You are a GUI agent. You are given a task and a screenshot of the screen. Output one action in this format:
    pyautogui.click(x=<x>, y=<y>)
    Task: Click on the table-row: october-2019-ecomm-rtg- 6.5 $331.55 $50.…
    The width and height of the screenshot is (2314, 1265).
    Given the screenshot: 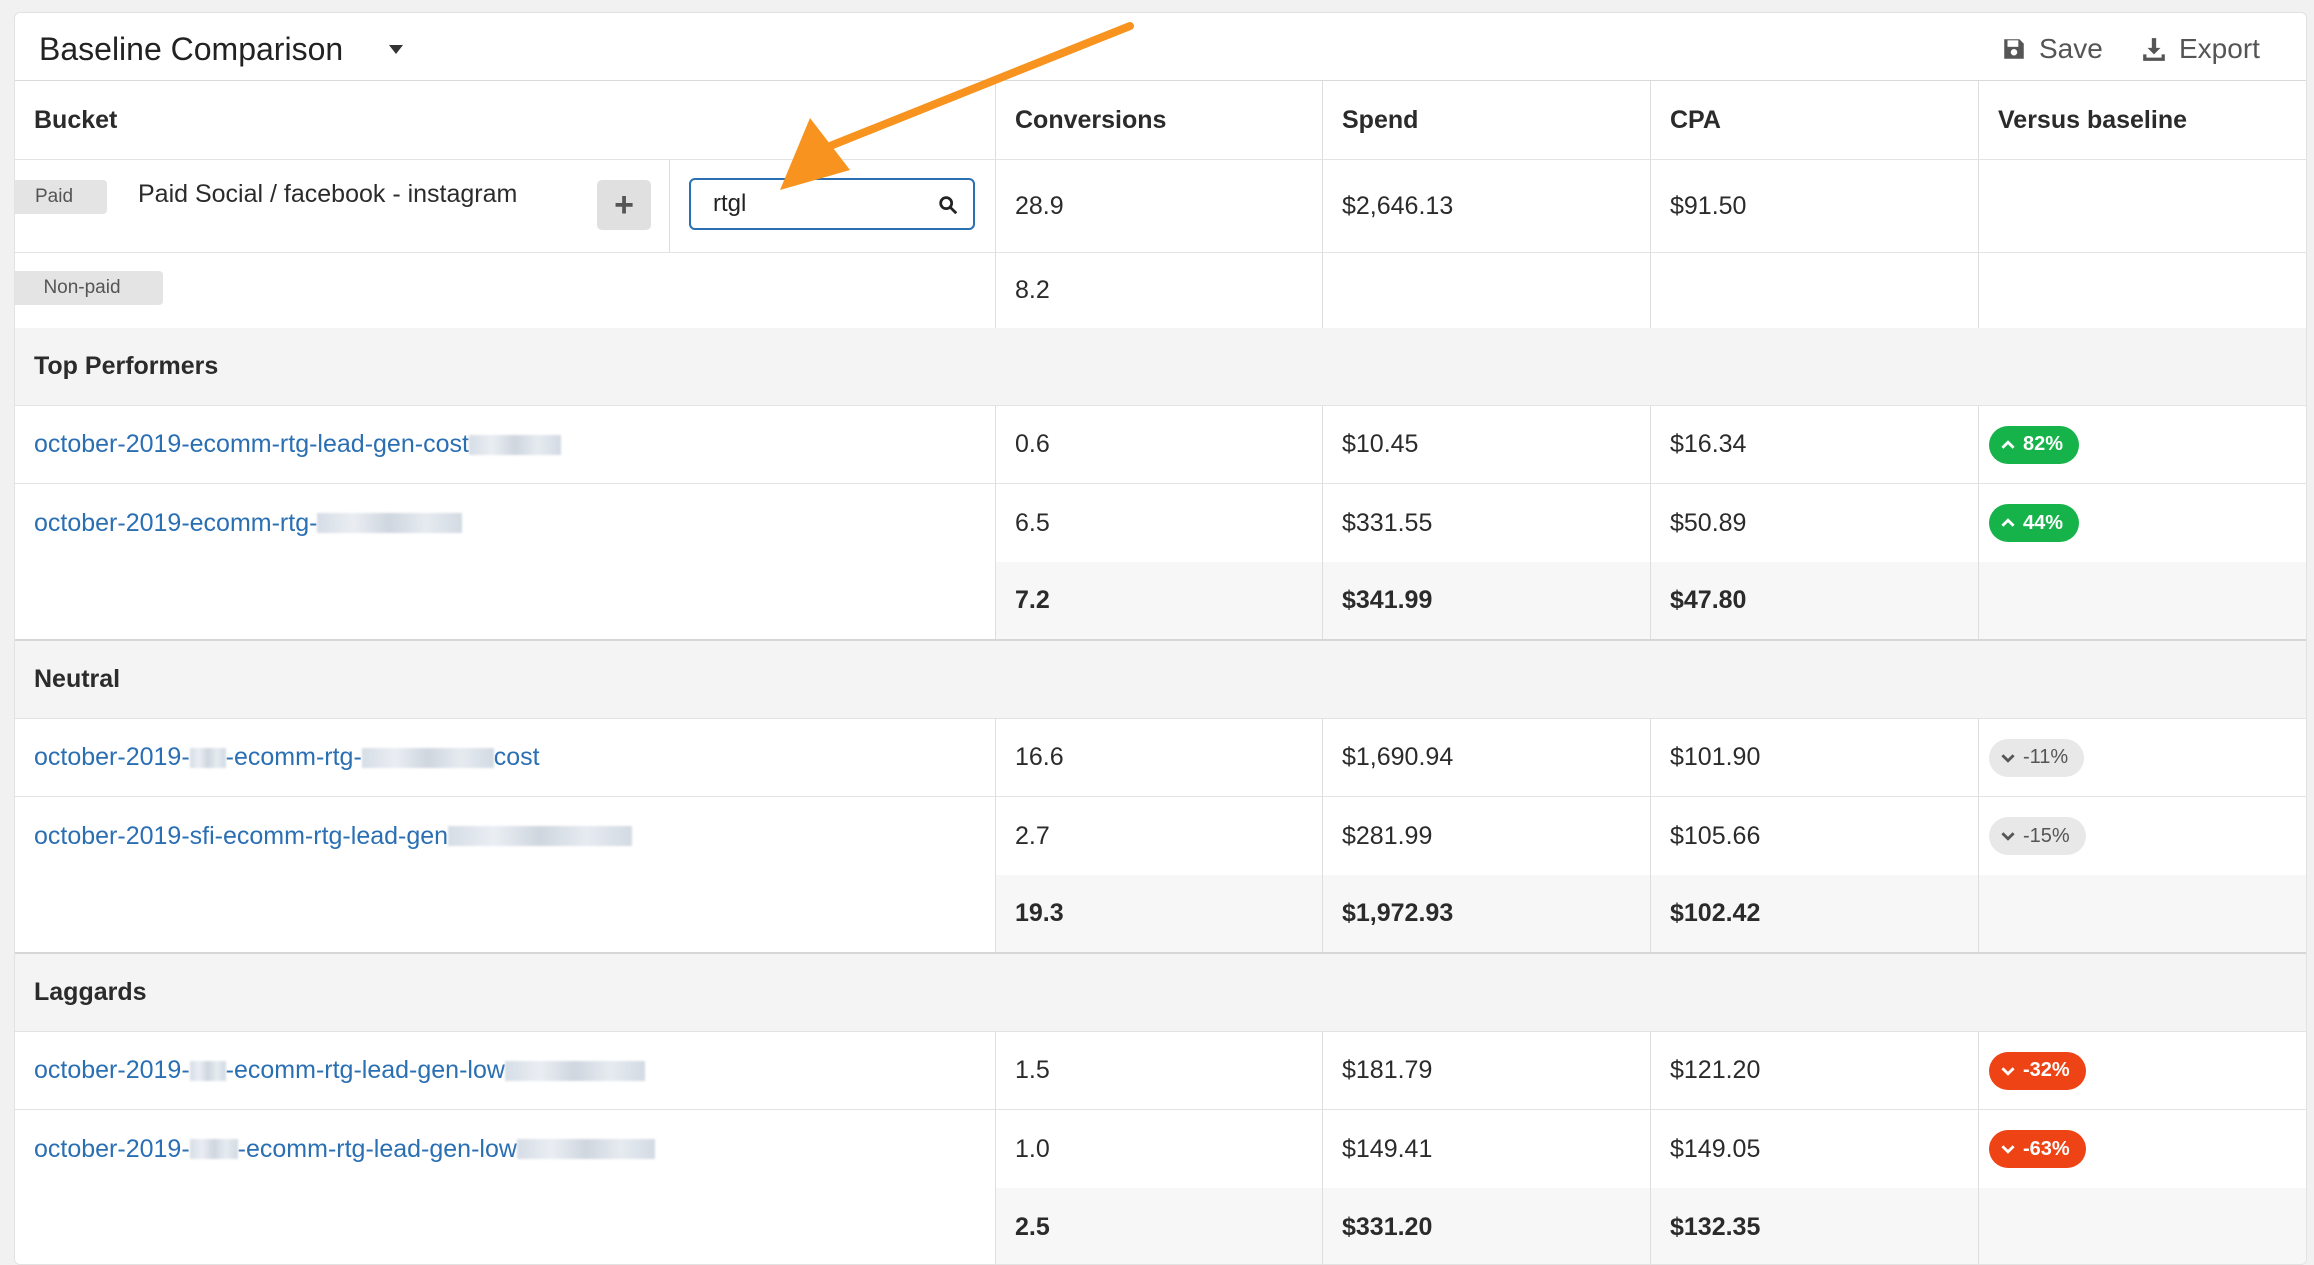 What is the action you would take?
    pyautogui.click(x=1160, y=523)
    